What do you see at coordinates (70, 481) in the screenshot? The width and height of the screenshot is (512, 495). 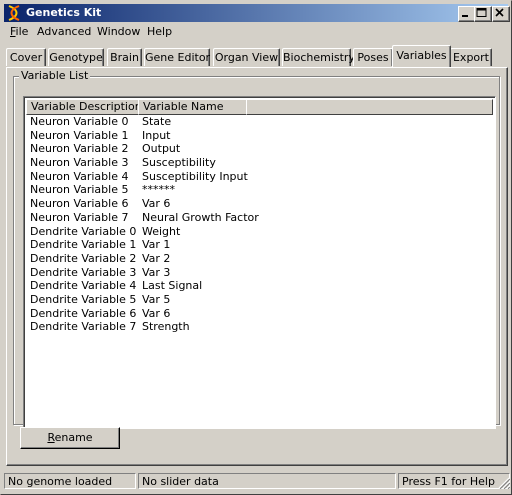 I see `status-genome: No genome loaded` at bounding box center [70, 481].